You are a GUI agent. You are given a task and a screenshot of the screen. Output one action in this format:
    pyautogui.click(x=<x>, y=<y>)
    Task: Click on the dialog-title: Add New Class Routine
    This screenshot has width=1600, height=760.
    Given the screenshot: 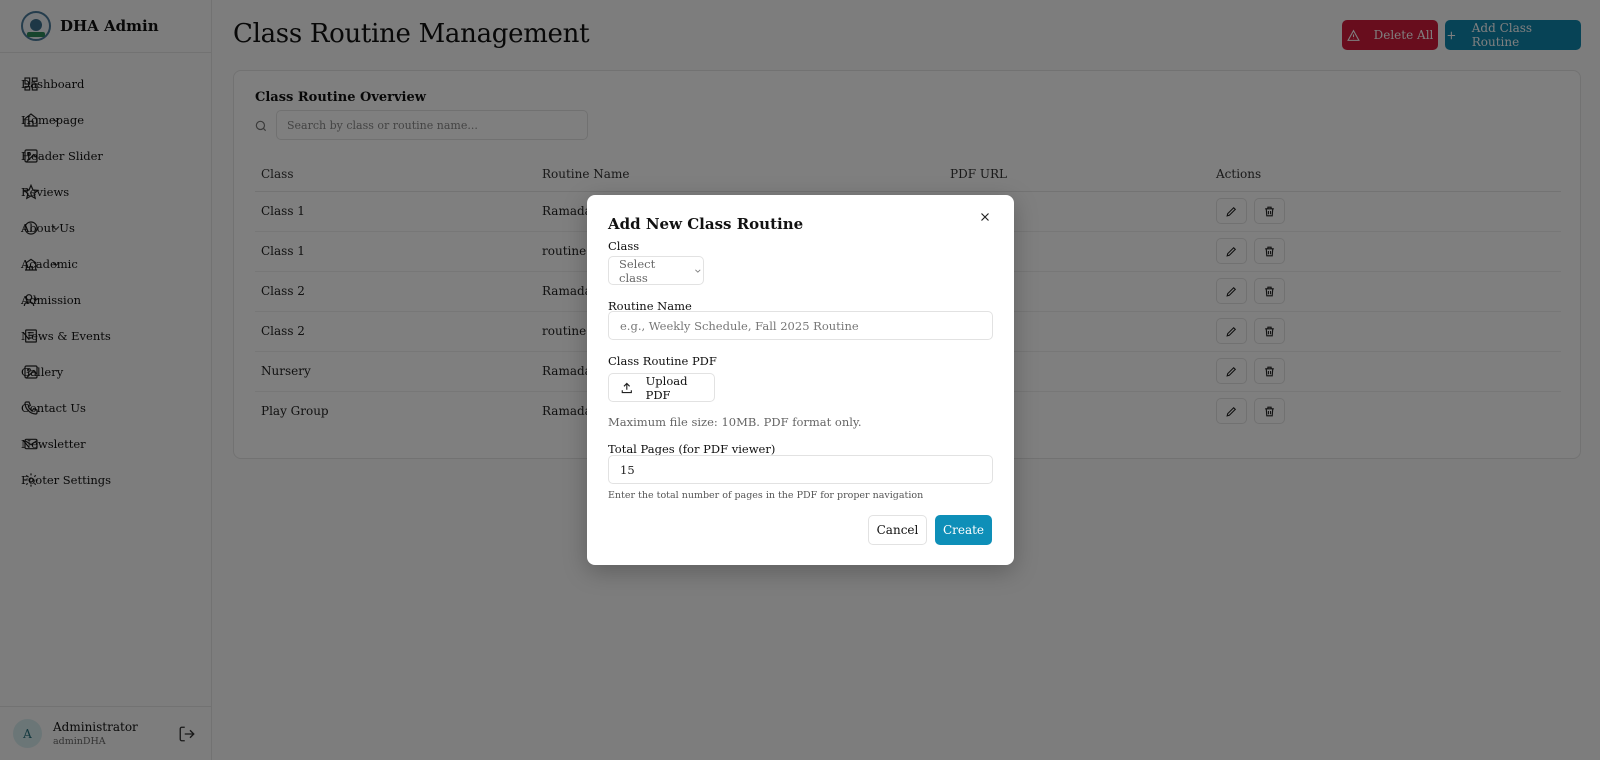 What is the action you would take?
    pyautogui.click(x=706, y=224)
    